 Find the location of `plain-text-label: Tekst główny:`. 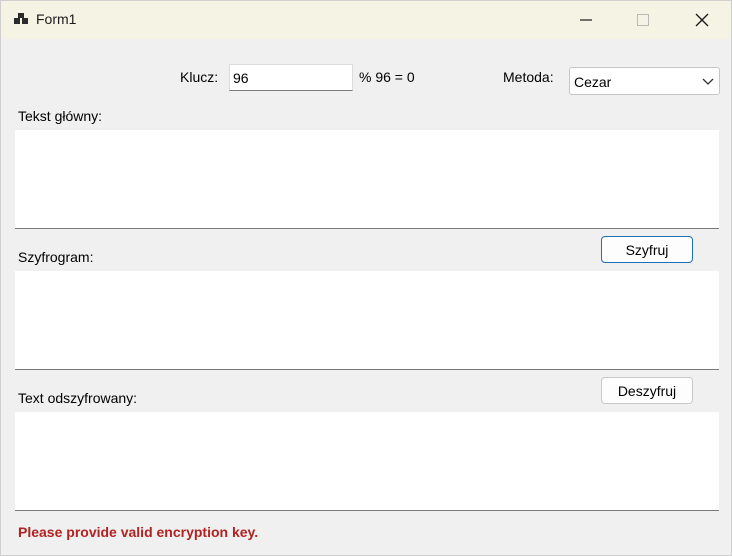

plain-text-label: Tekst główny: is located at coordinates (60, 116).